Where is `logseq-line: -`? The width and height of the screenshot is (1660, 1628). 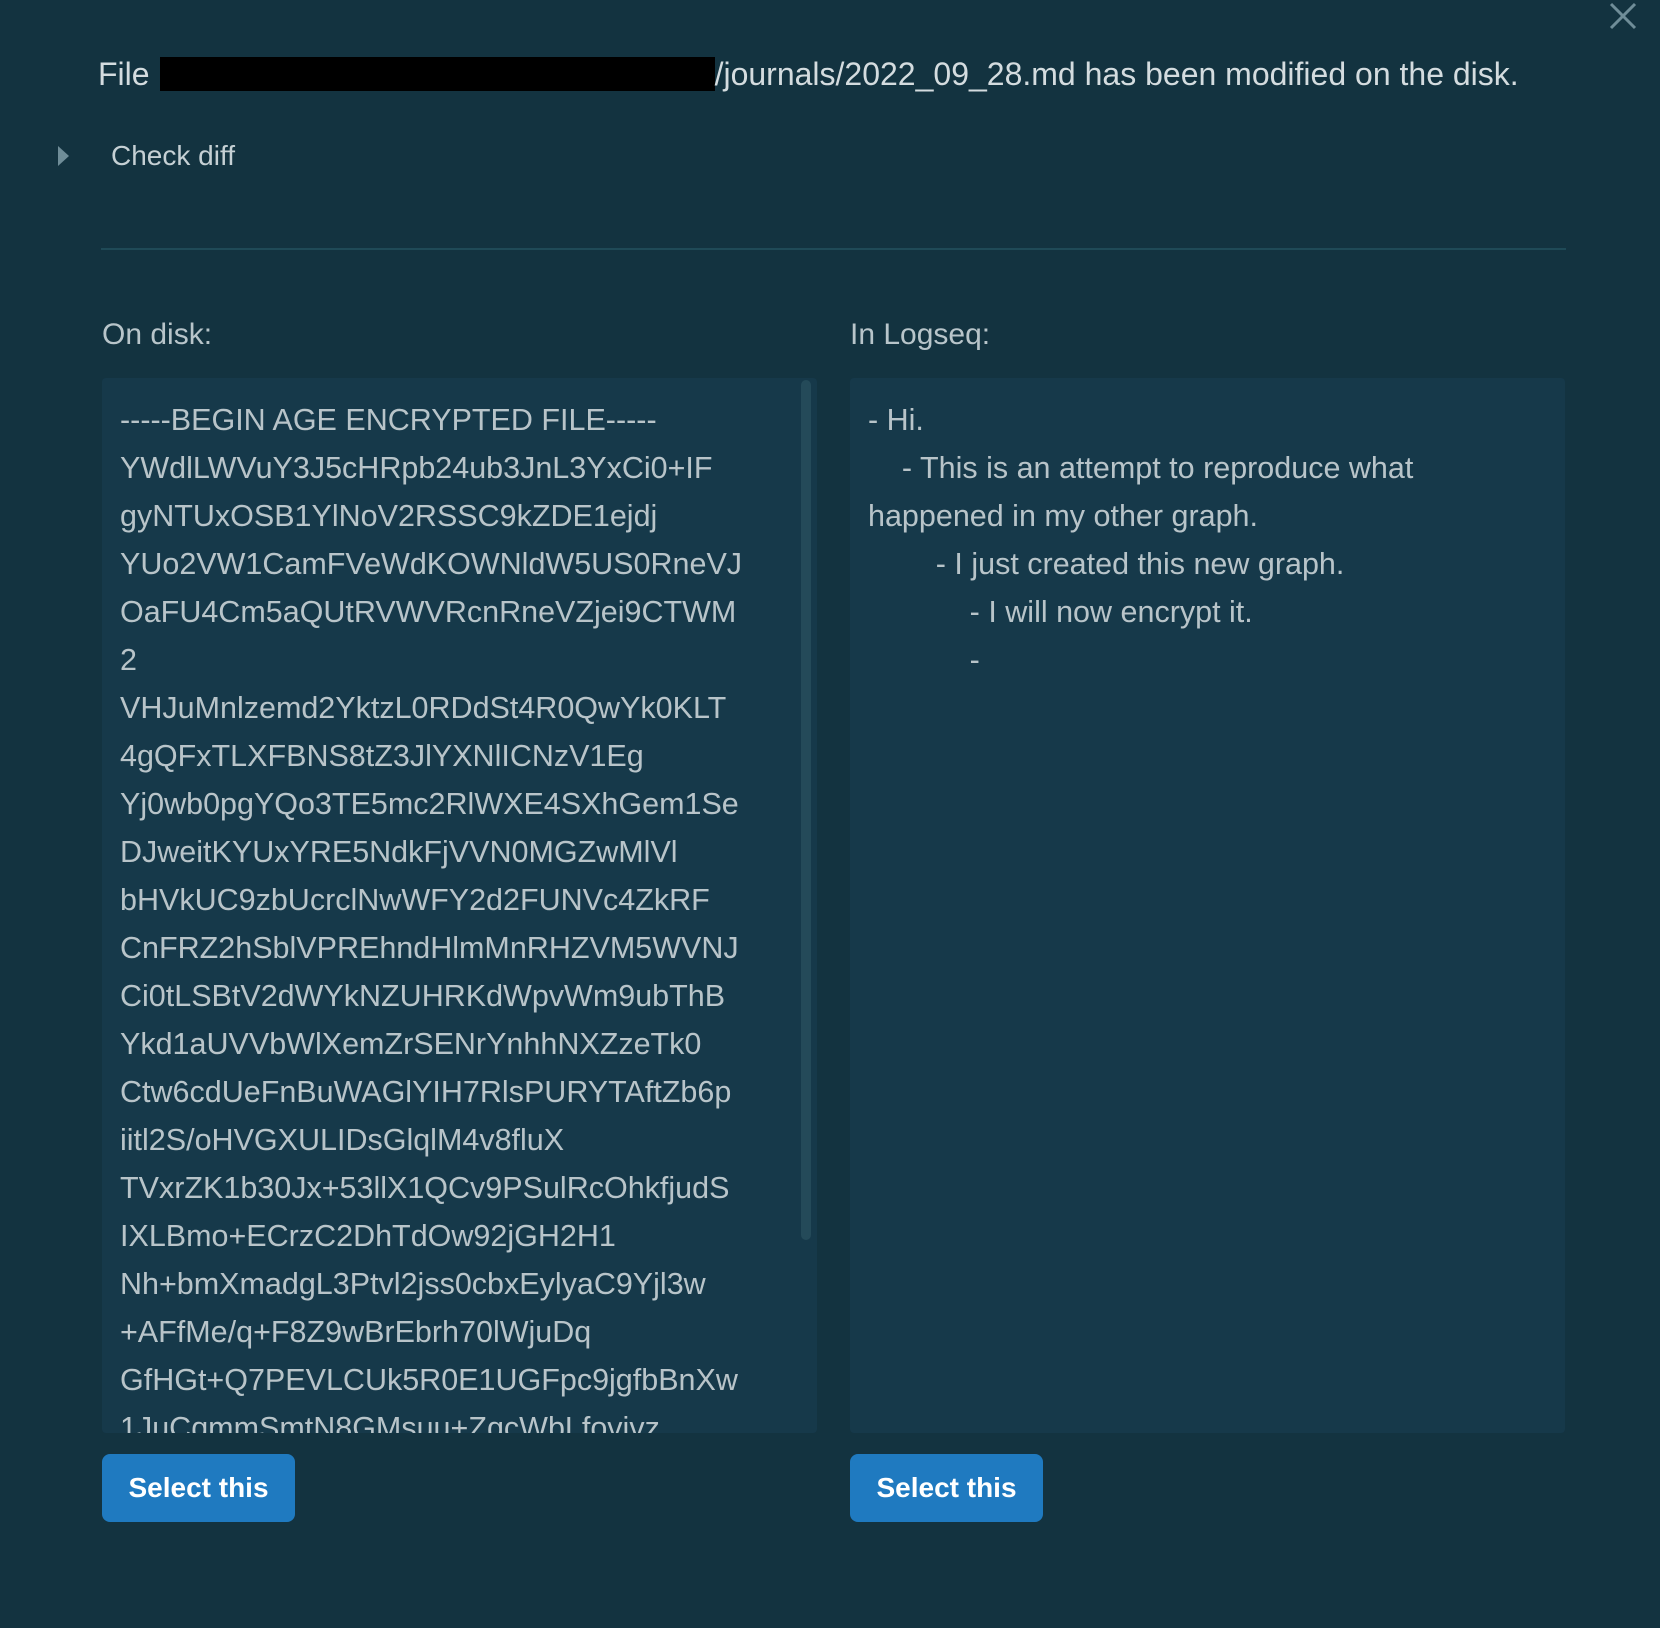 logseq-line: - is located at coordinates (924, 660).